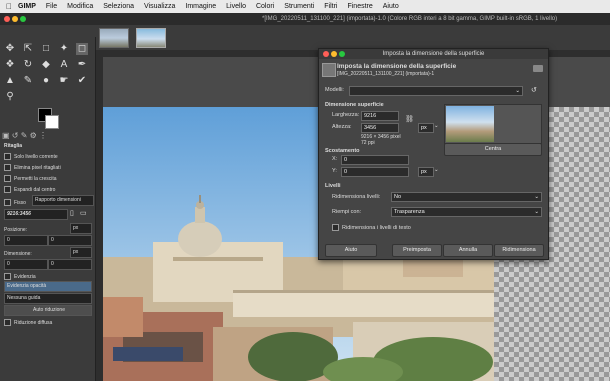 This screenshot has width=610, height=381. I want to click on position-unit-select: px, so click(81, 228).